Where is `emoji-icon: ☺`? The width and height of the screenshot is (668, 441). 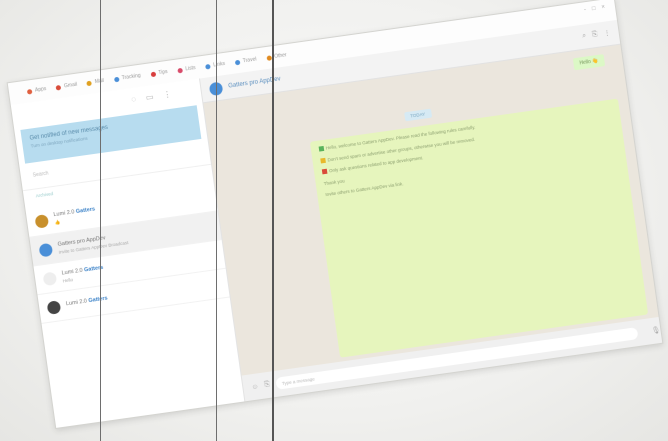
emoji-icon: ☺ is located at coordinates (255, 387).